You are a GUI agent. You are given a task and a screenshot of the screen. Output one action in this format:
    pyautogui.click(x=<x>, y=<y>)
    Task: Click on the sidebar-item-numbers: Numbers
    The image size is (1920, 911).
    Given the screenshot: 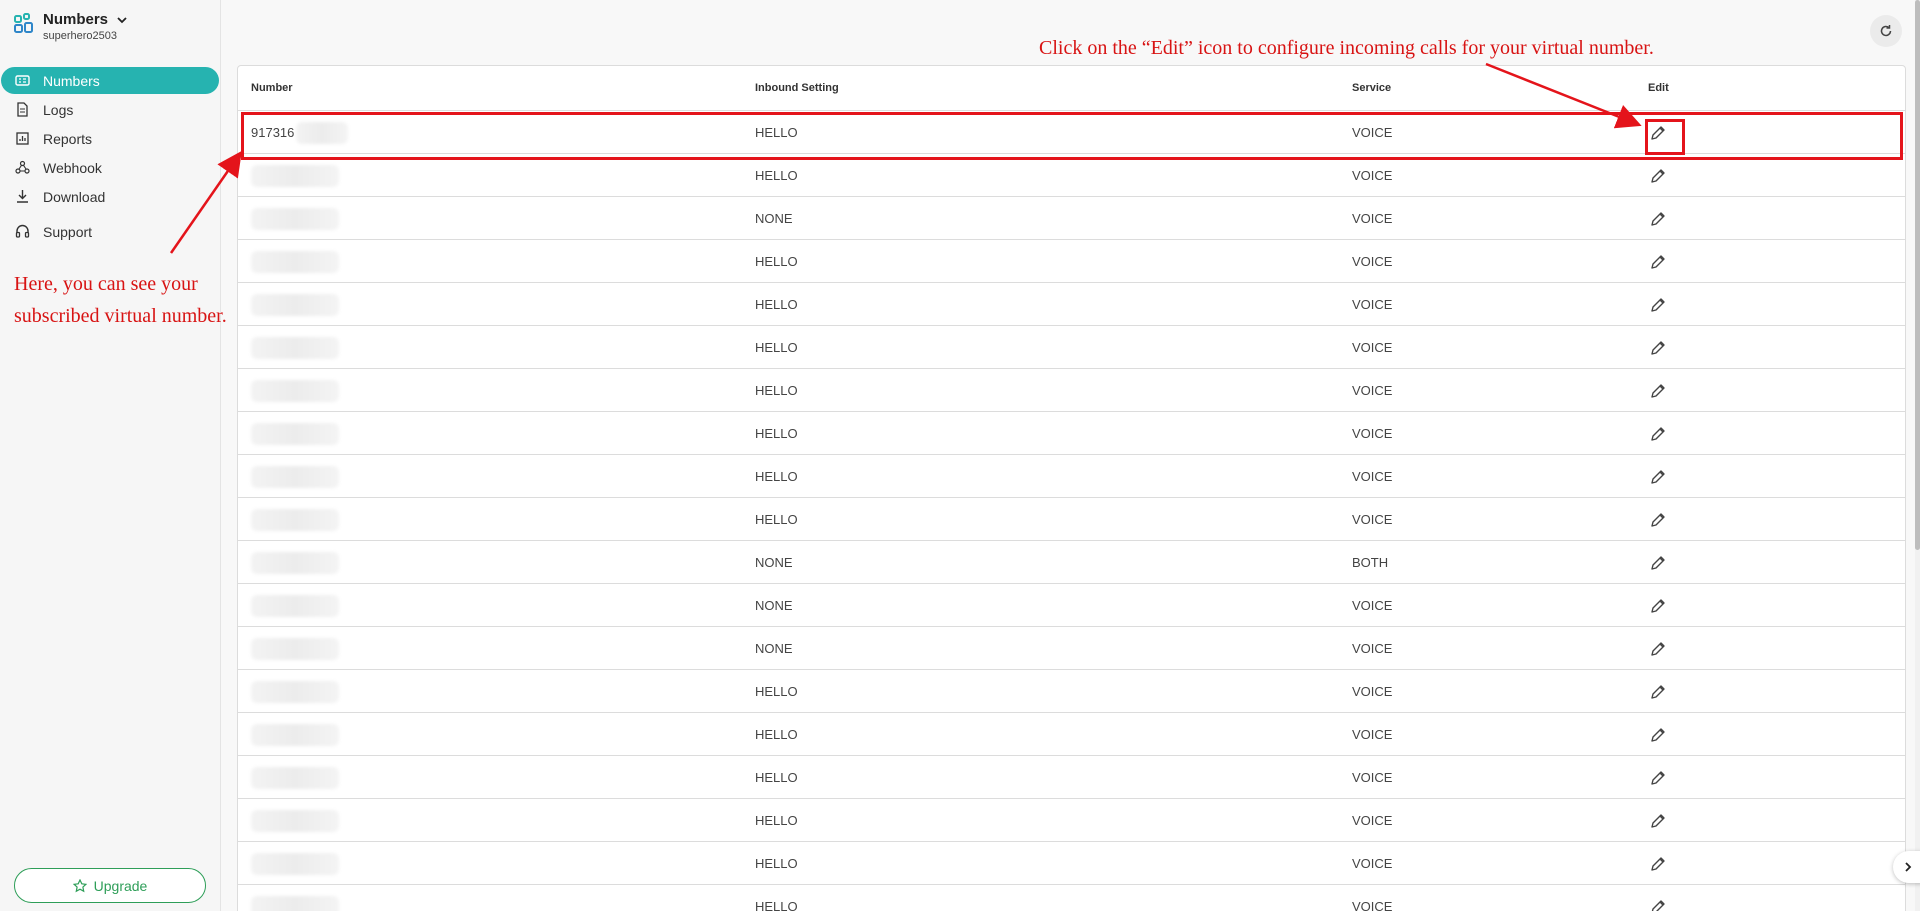 What is the action you would take?
    pyautogui.click(x=110, y=80)
    